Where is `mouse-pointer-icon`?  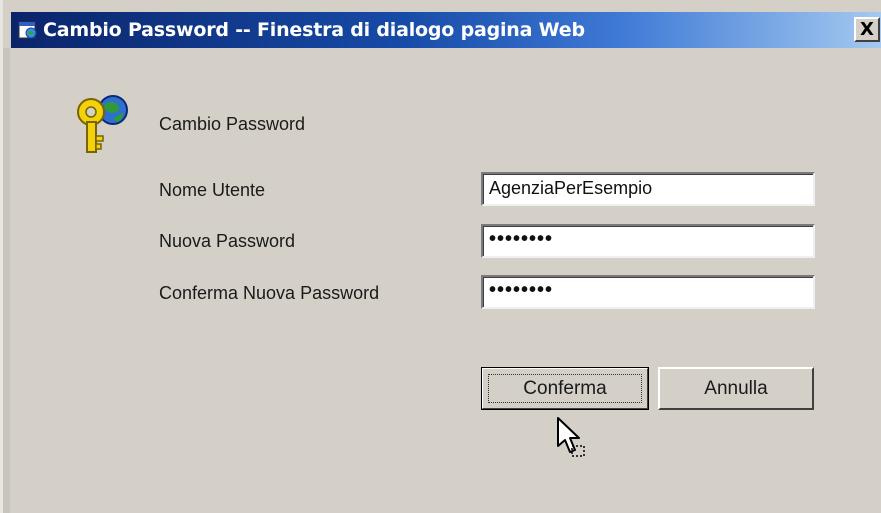 mouse-pointer-icon is located at coordinates (571, 437).